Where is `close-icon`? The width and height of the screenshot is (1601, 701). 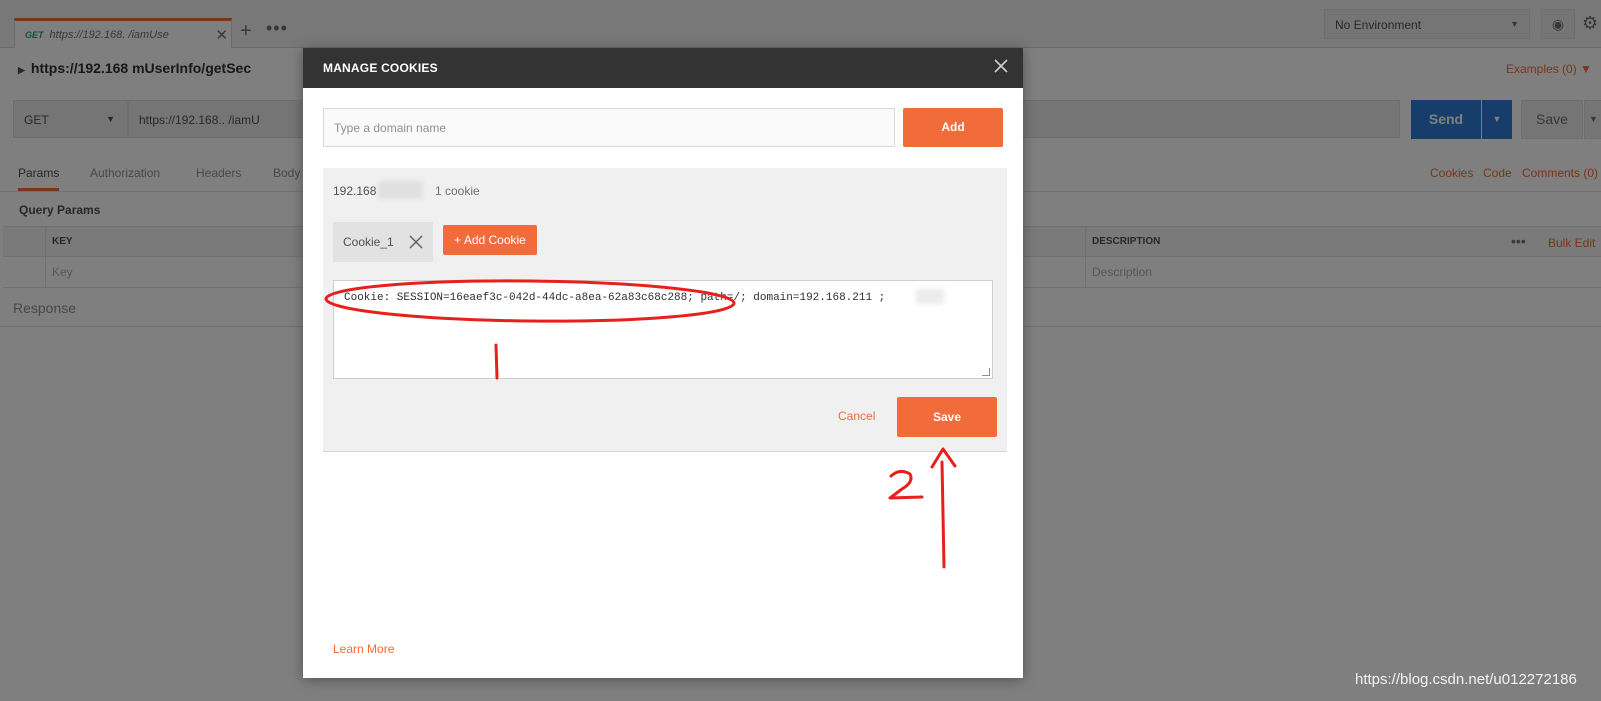
close-icon is located at coordinates (1001, 66).